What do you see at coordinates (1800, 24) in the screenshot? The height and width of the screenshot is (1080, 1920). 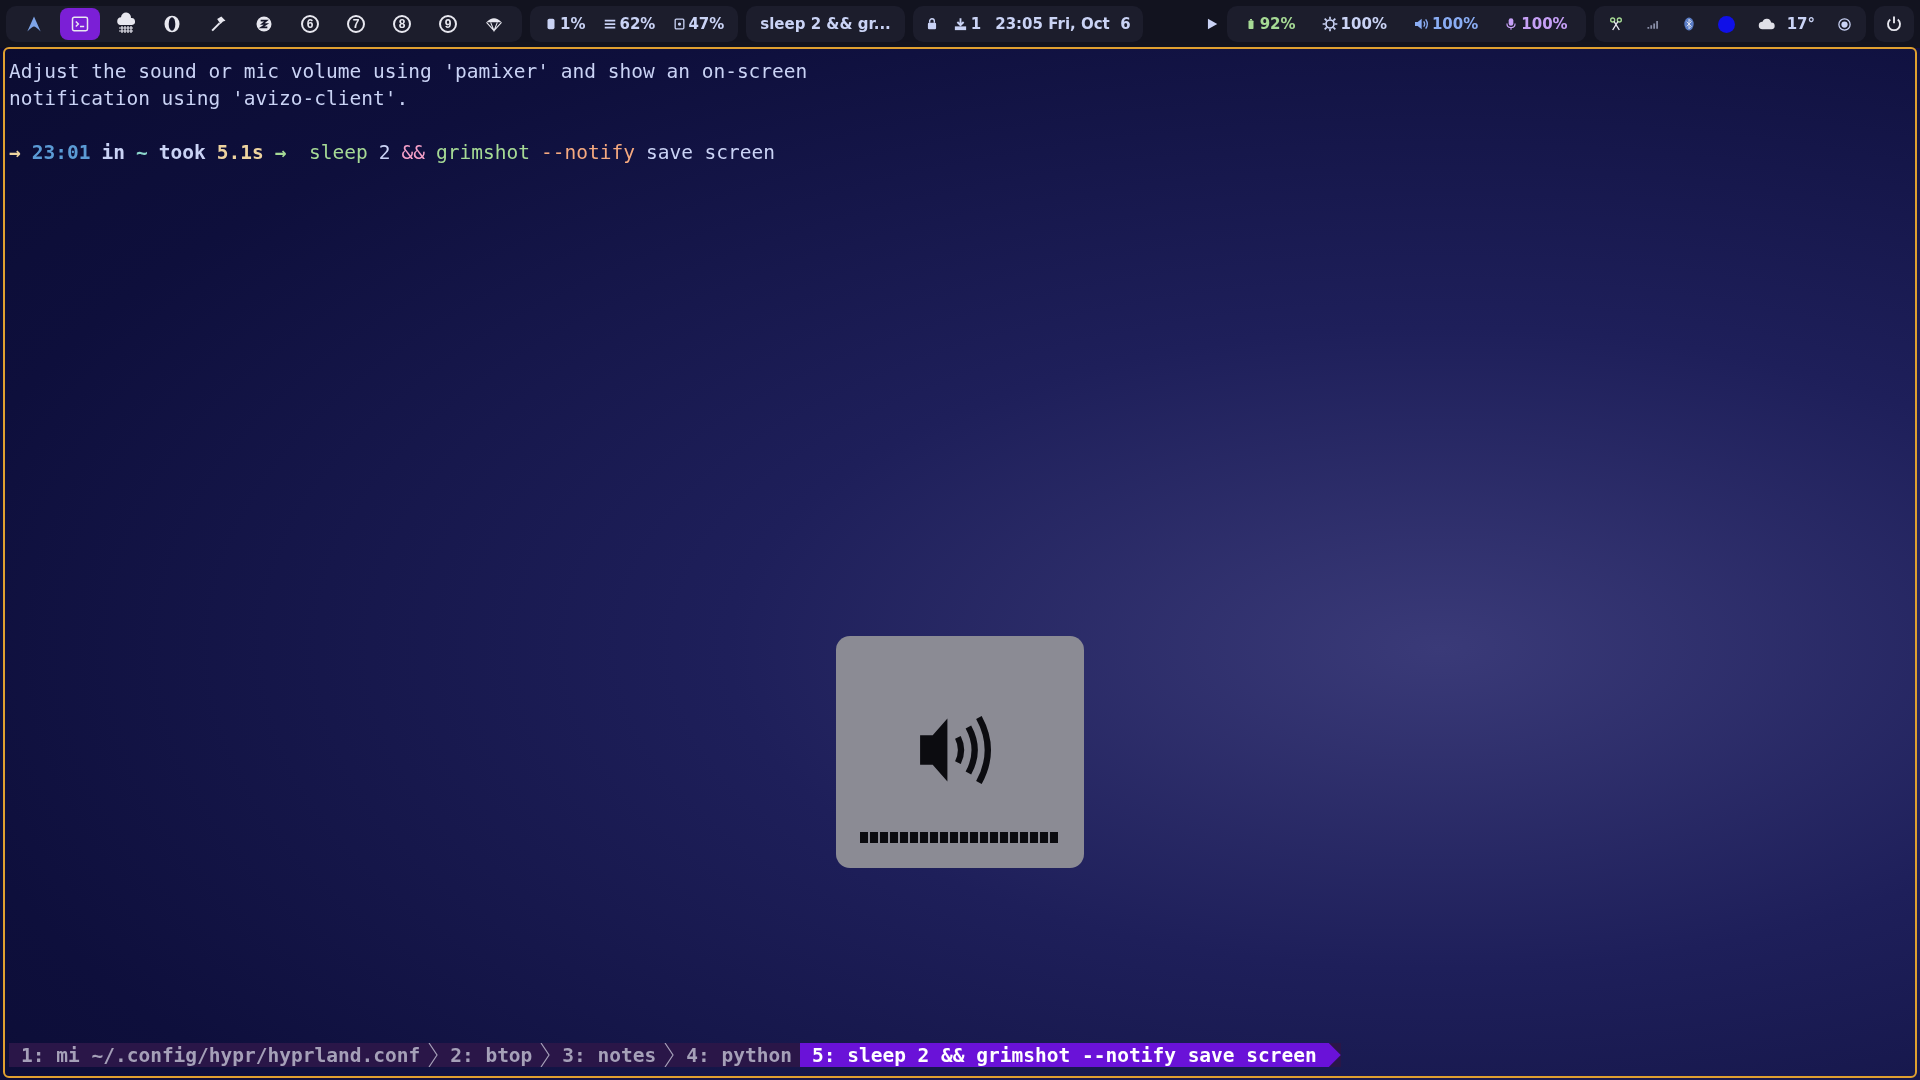 I see `temperature: 17°` at bounding box center [1800, 24].